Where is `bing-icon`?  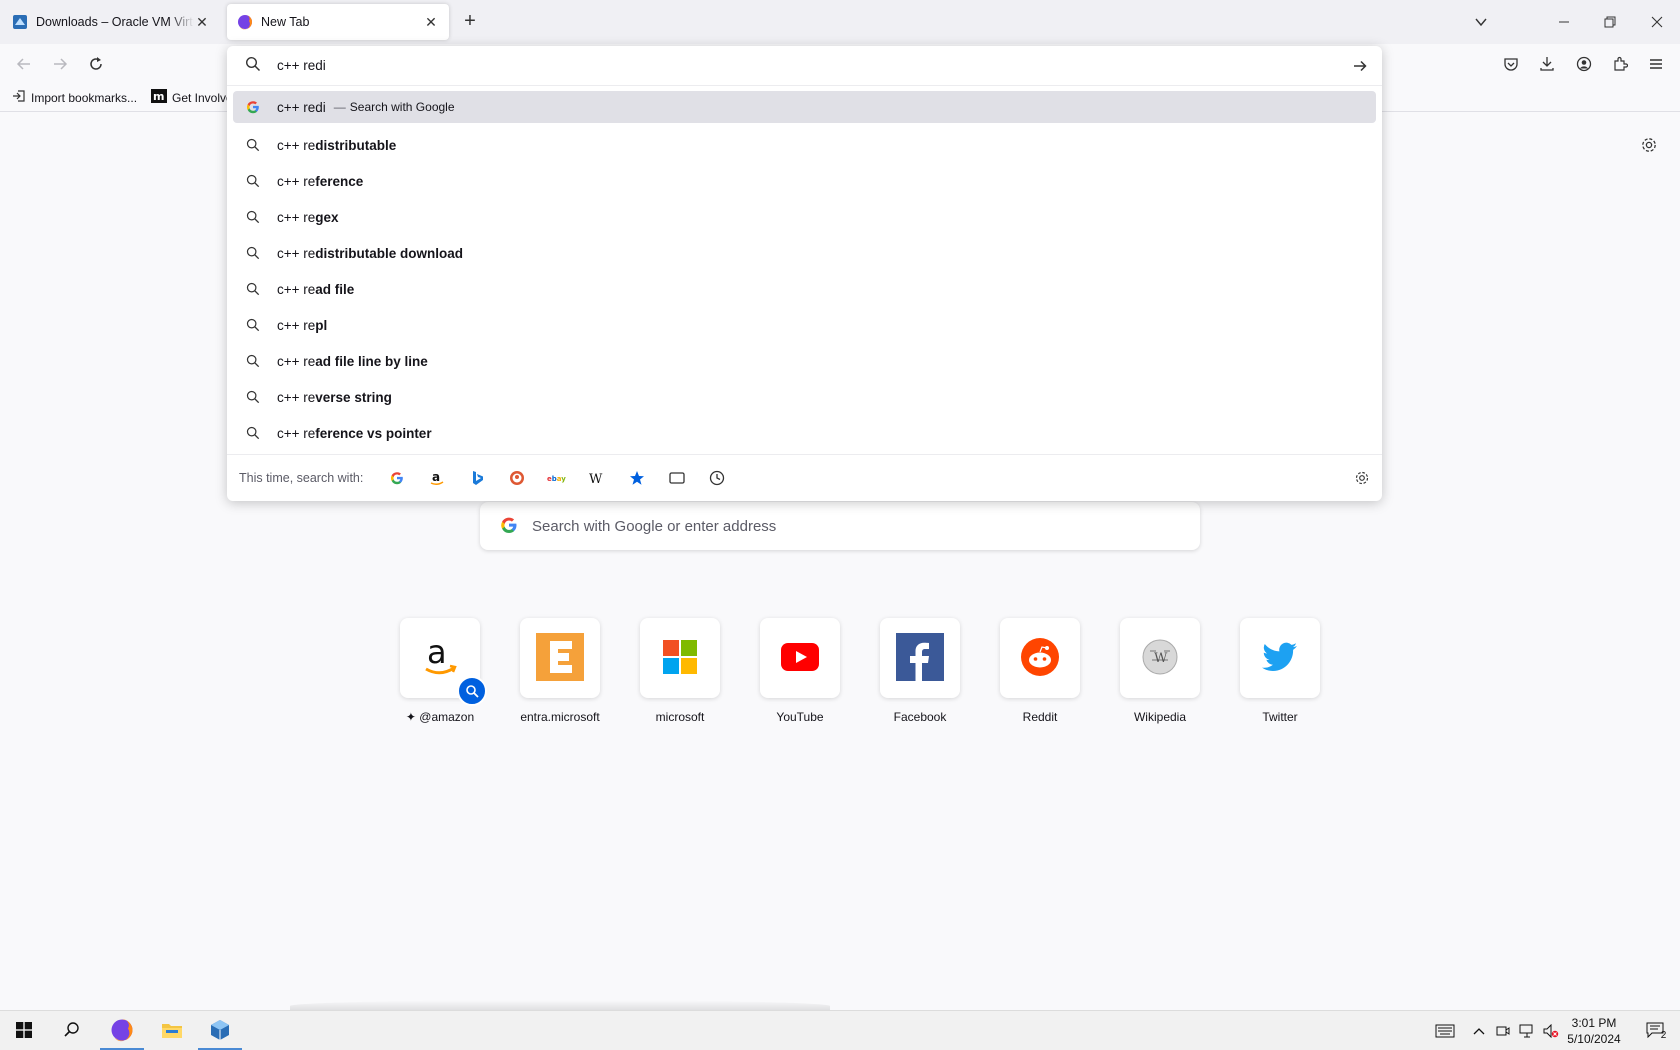
bing-icon is located at coordinates (477, 478).